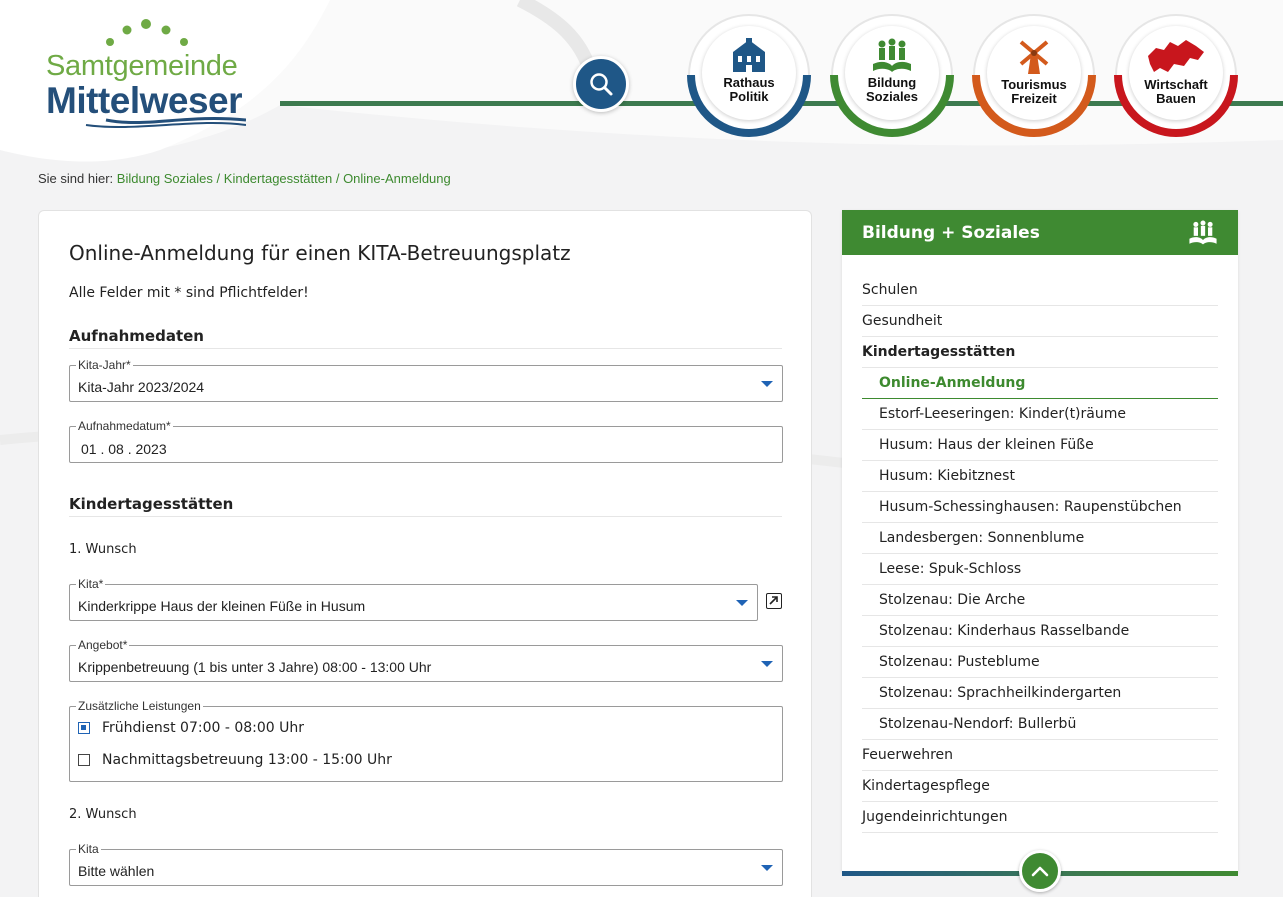  I want to click on section-heading-kindertagesstaetten: Kindertagesstätten, so click(425, 506).